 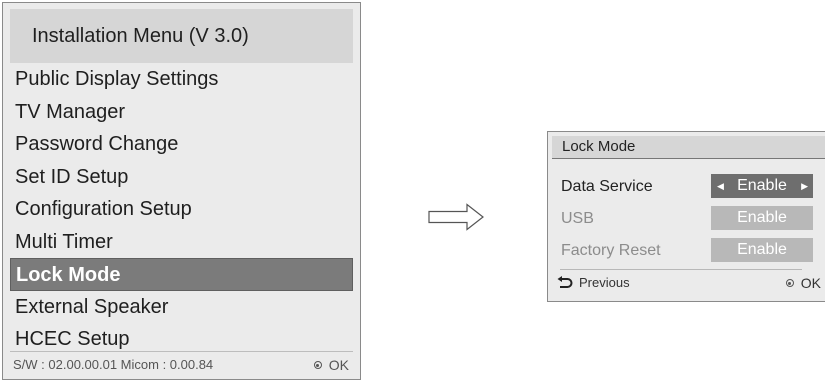 What do you see at coordinates (681, 269) in the screenshot?
I see `lock-footer-divider` at bounding box center [681, 269].